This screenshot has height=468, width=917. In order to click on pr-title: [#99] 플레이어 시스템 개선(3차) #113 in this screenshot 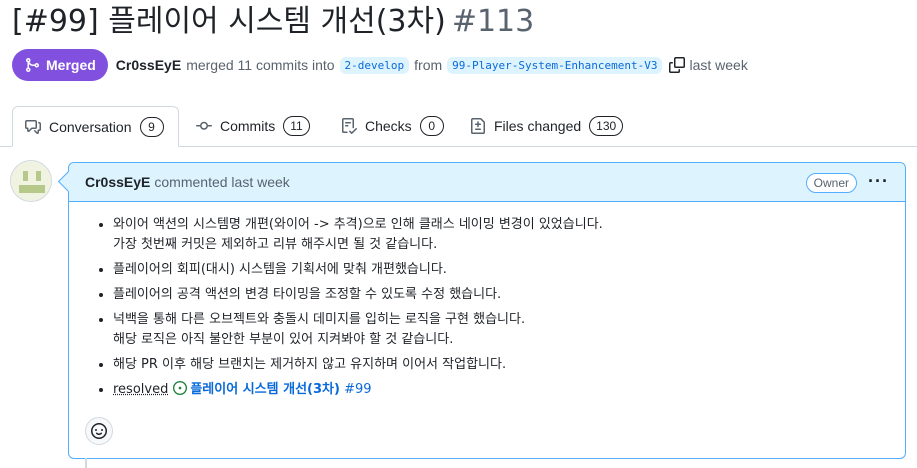, I will do `click(273, 22)`.